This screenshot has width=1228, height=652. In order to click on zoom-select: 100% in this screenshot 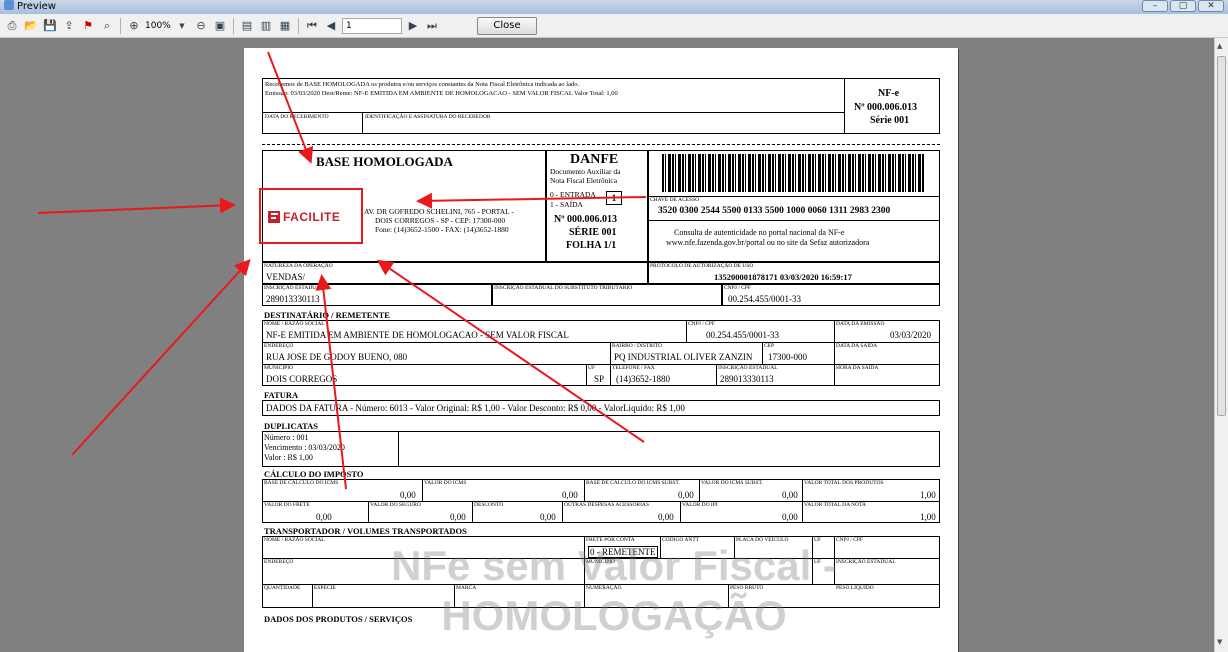, I will do `click(158, 26)`.